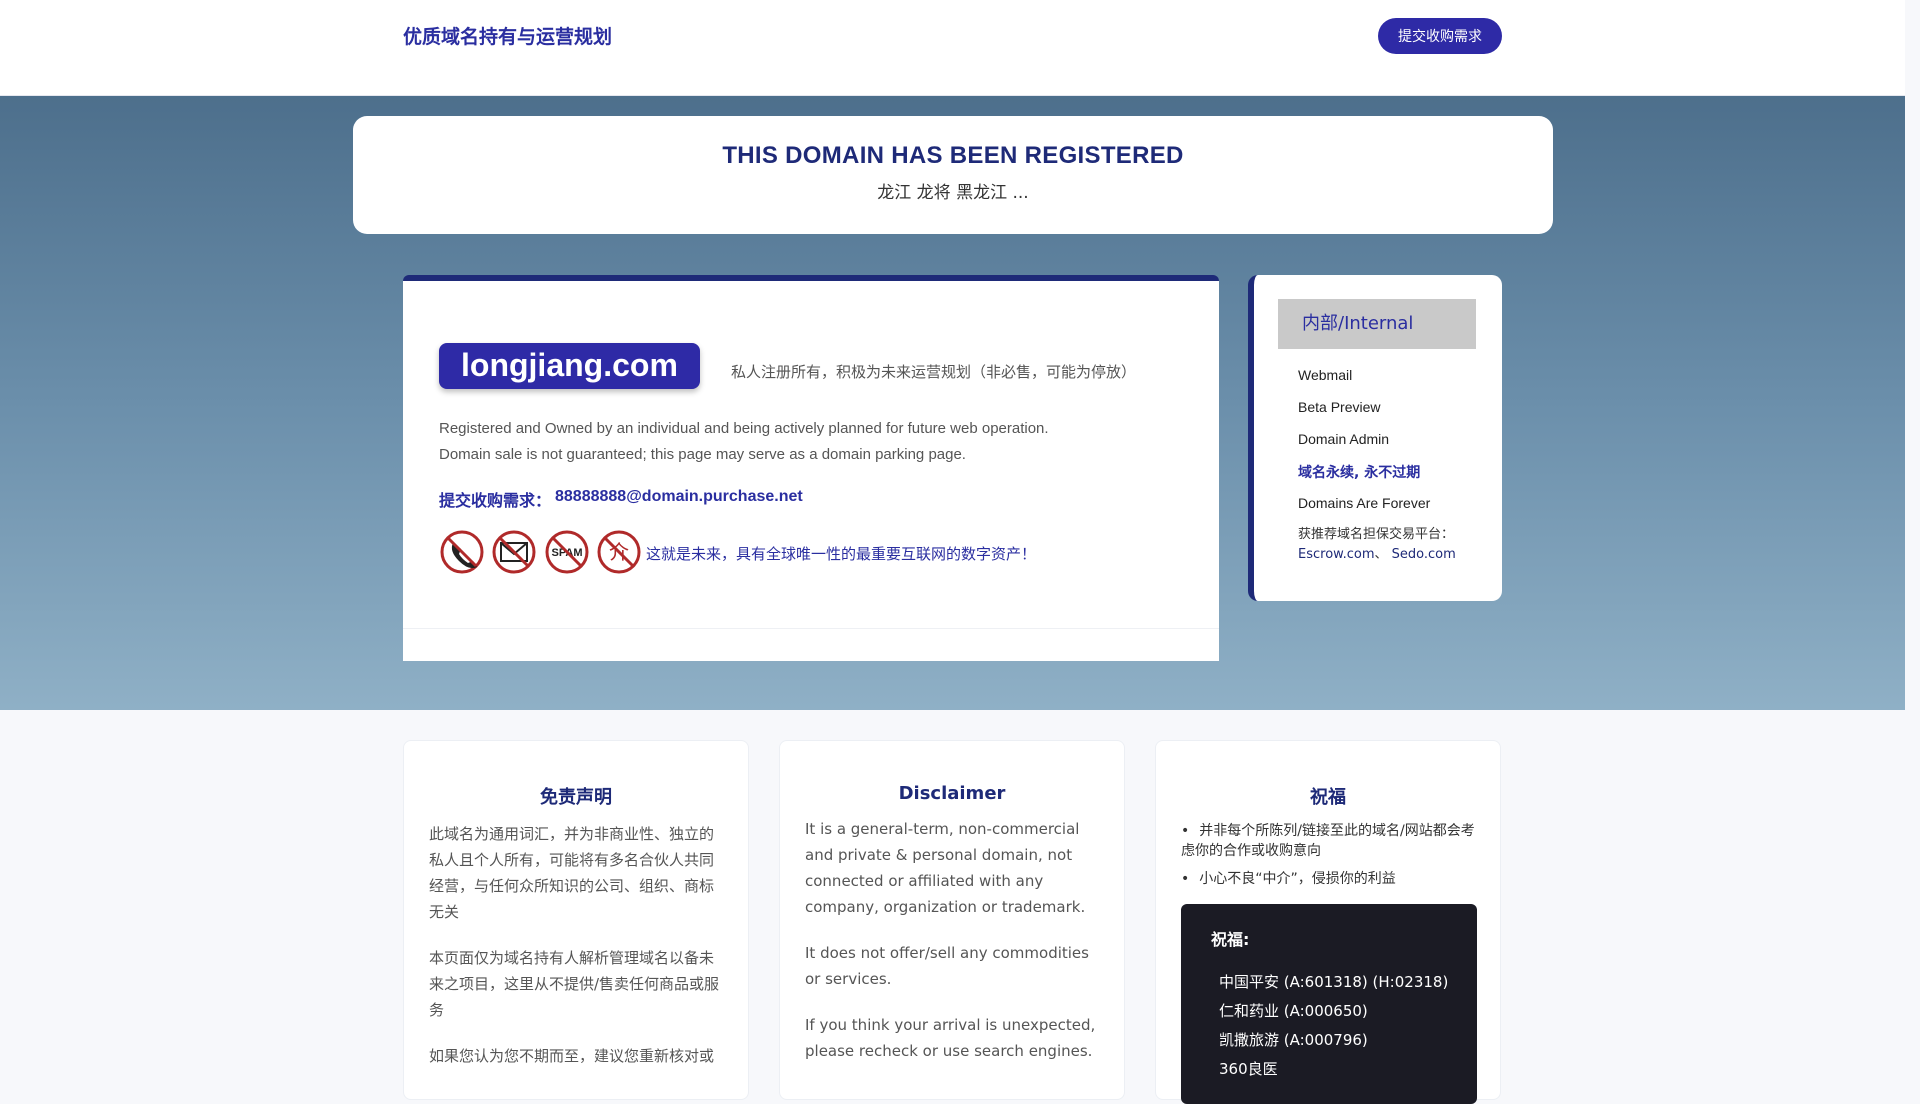 This screenshot has height=1104, width=1920. I want to click on disclaimer-en-title: Disclaimer, so click(952, 793).